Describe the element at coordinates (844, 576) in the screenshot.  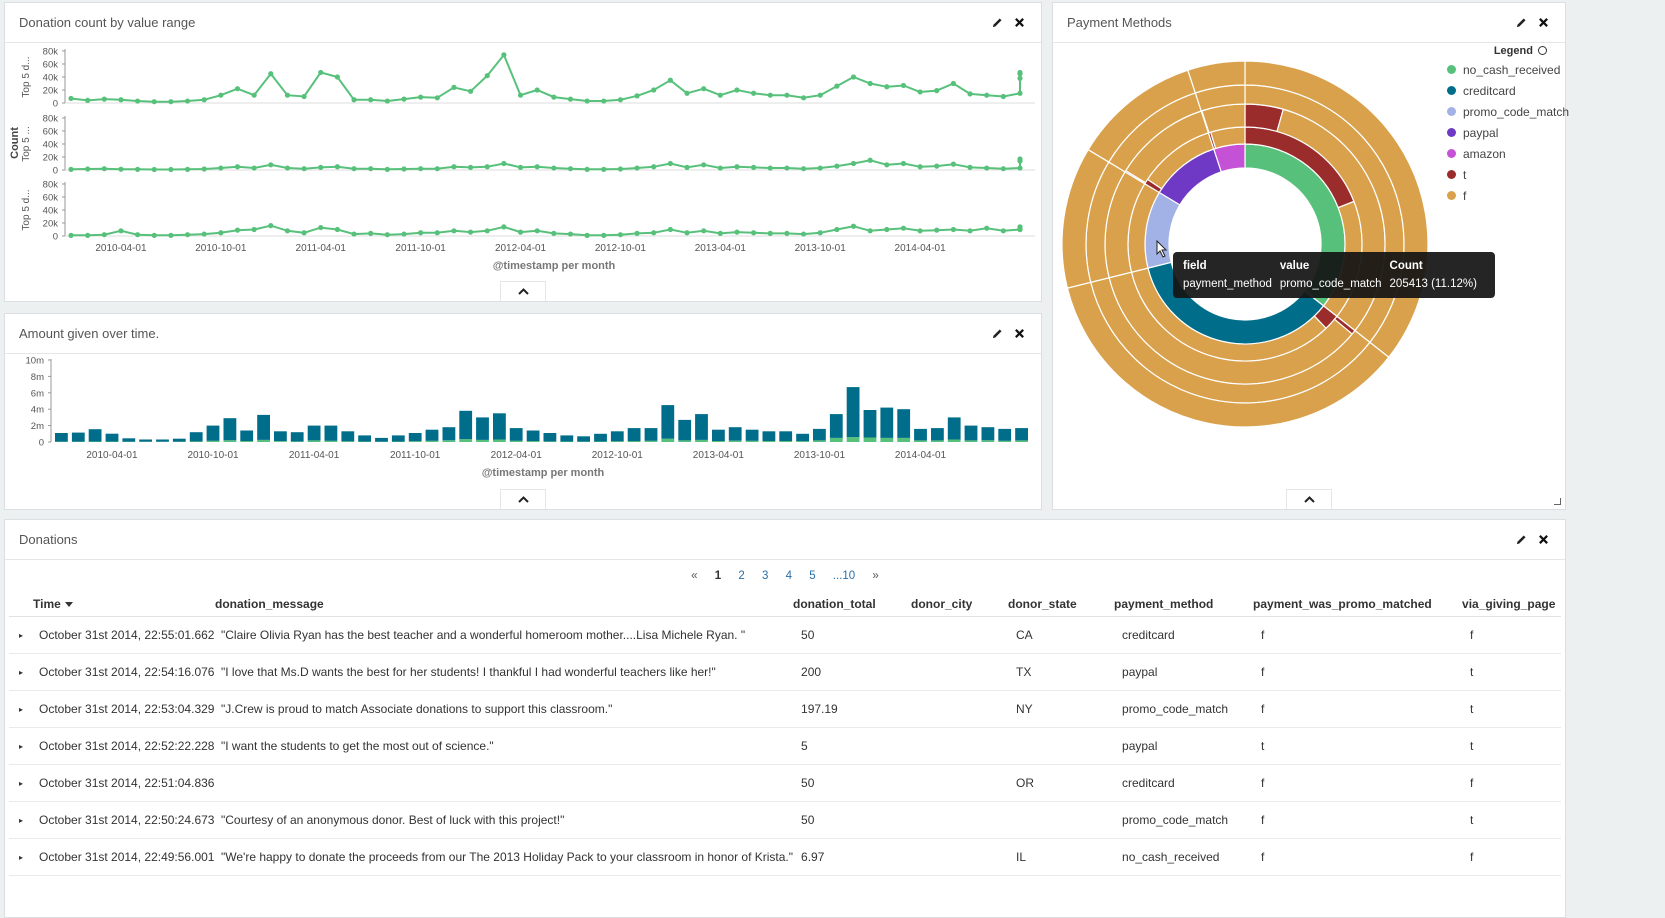
I see `pager-page-10: ...10` at that location.